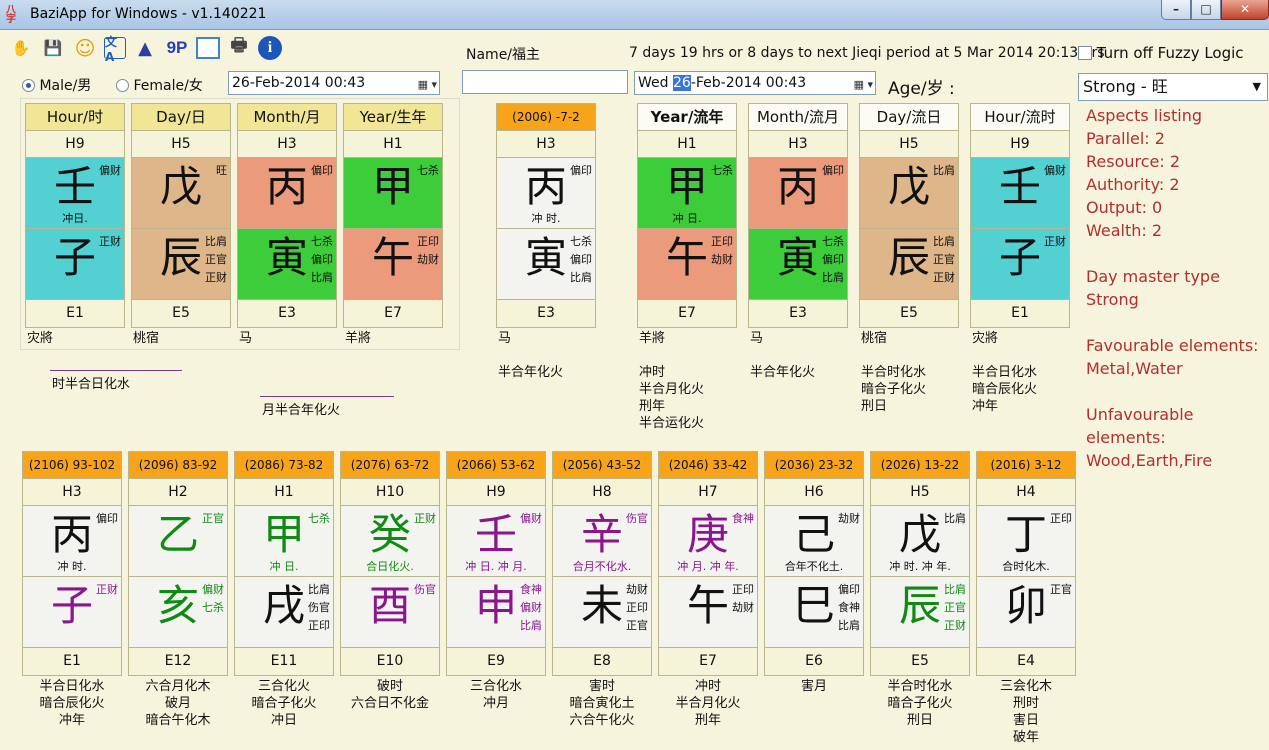 The width and height of the screenshot is (1269, 750). What do you see at coordinates (178, 703) in the screenshot?
I see `pillar-notes: 六合月化木 破月 暗合午化木` at bounding box center [178, 703].